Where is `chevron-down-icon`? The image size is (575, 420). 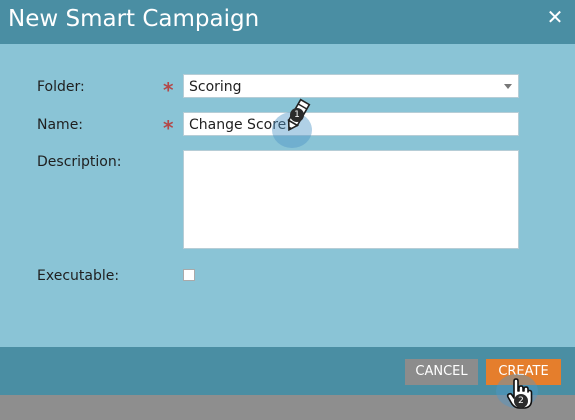 chevron-down-icon is located at coordinates (508, 86).